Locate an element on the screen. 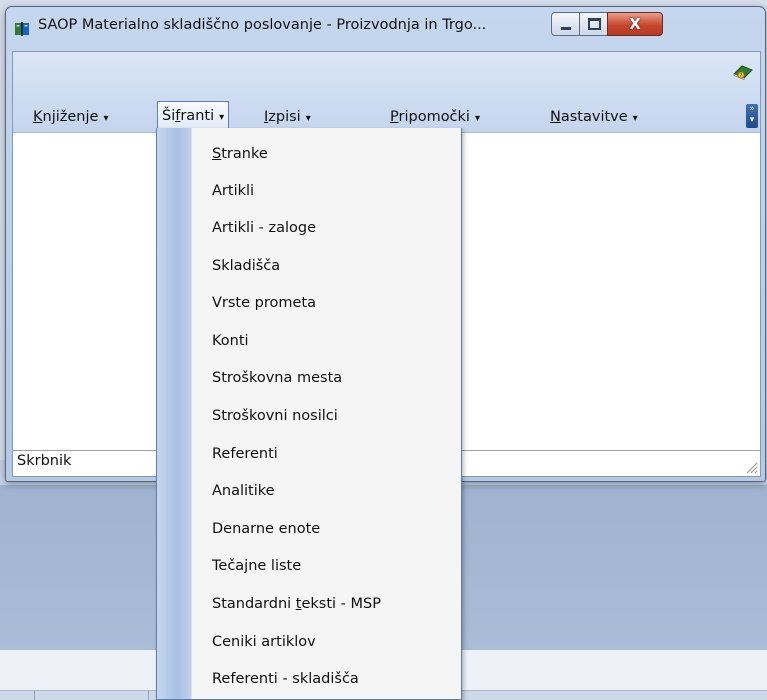  menu-item-standardni-teksti: Standardni teksti - MSP is located at coordinates (326, 604).